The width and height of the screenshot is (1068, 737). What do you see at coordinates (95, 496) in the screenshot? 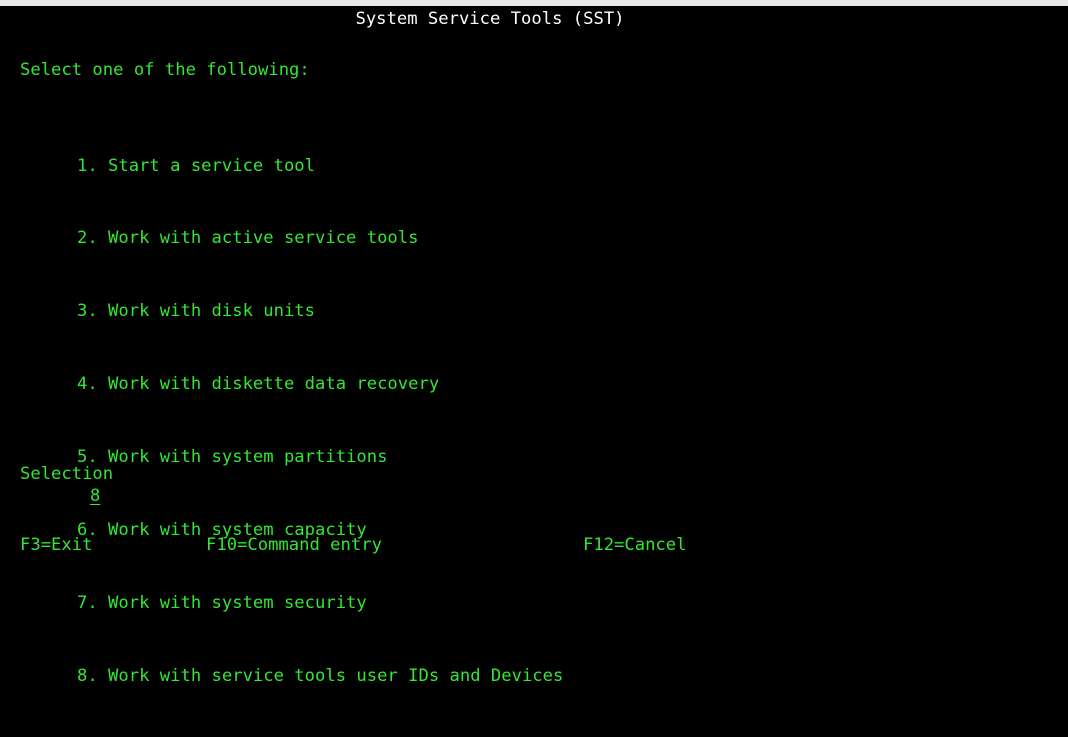
I see `selection-input-field: 8` at bounding box center [95, 496].